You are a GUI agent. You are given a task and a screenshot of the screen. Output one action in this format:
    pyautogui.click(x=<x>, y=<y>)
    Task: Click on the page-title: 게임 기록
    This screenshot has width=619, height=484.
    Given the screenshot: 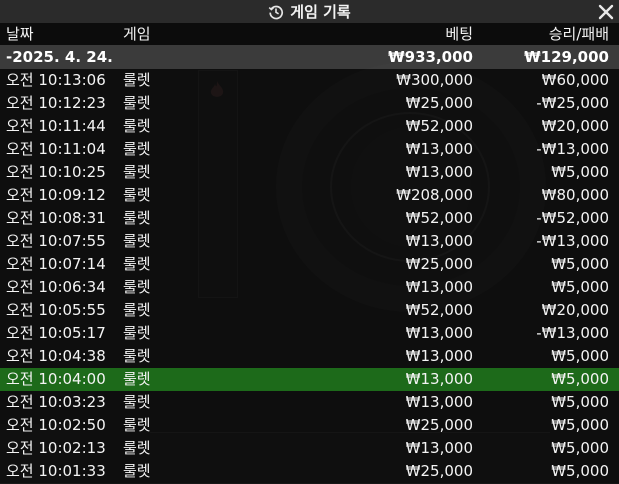 What is the action you would take?
    pyautogui.click(x=320, y=12)
    